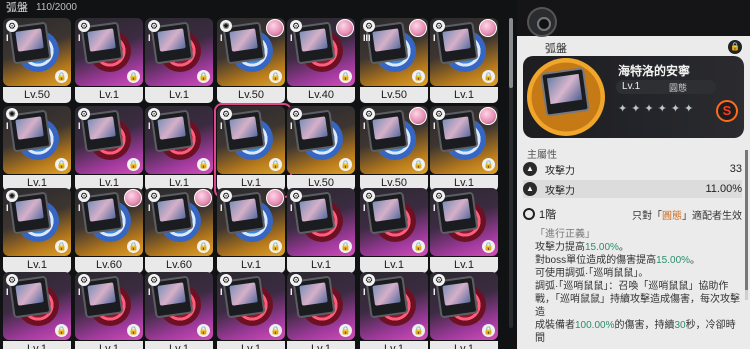 This screenshot has height=349, width=750. I want to click on disc-card: ⚙ III 🔒 Lv.50, so click(394, 60).